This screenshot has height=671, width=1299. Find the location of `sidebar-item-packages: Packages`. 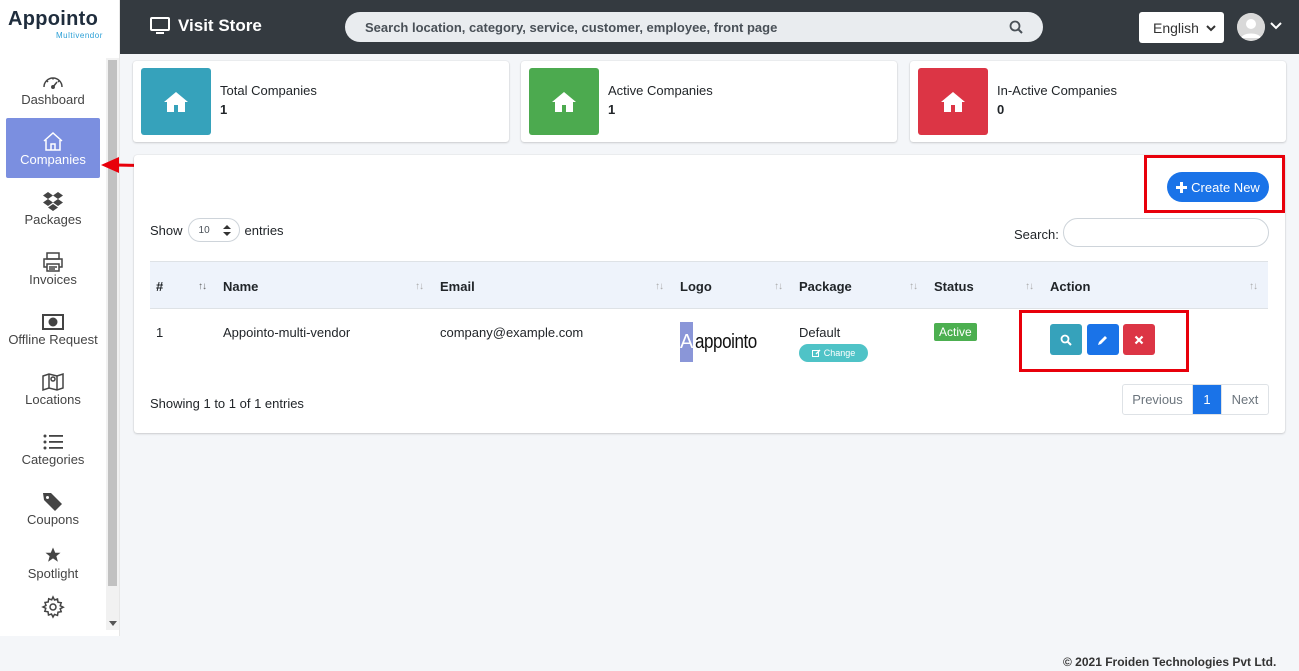

sidebar-item-packages: Packages is located at coordinates (53, 208).